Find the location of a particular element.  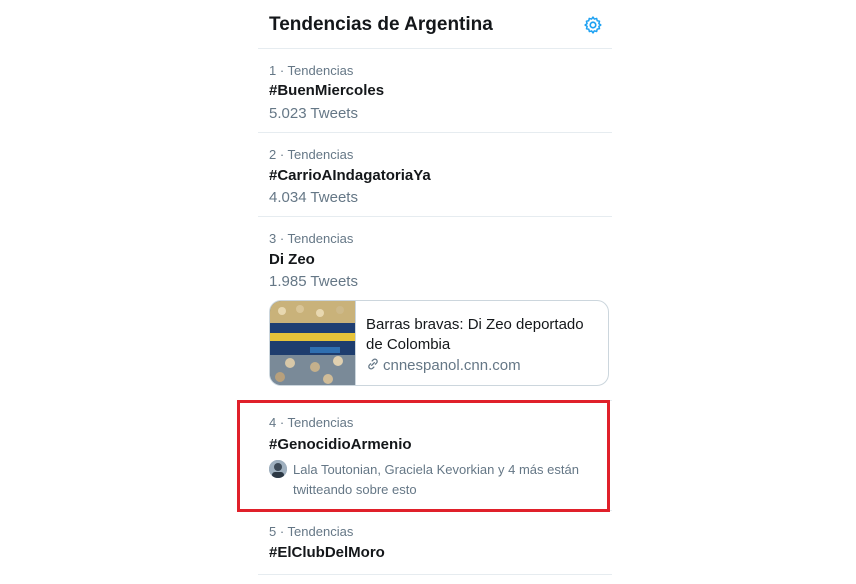

trend-item-5: 5 · Tendencias #ElClubDelMoro is located at coordinates (435, 543).